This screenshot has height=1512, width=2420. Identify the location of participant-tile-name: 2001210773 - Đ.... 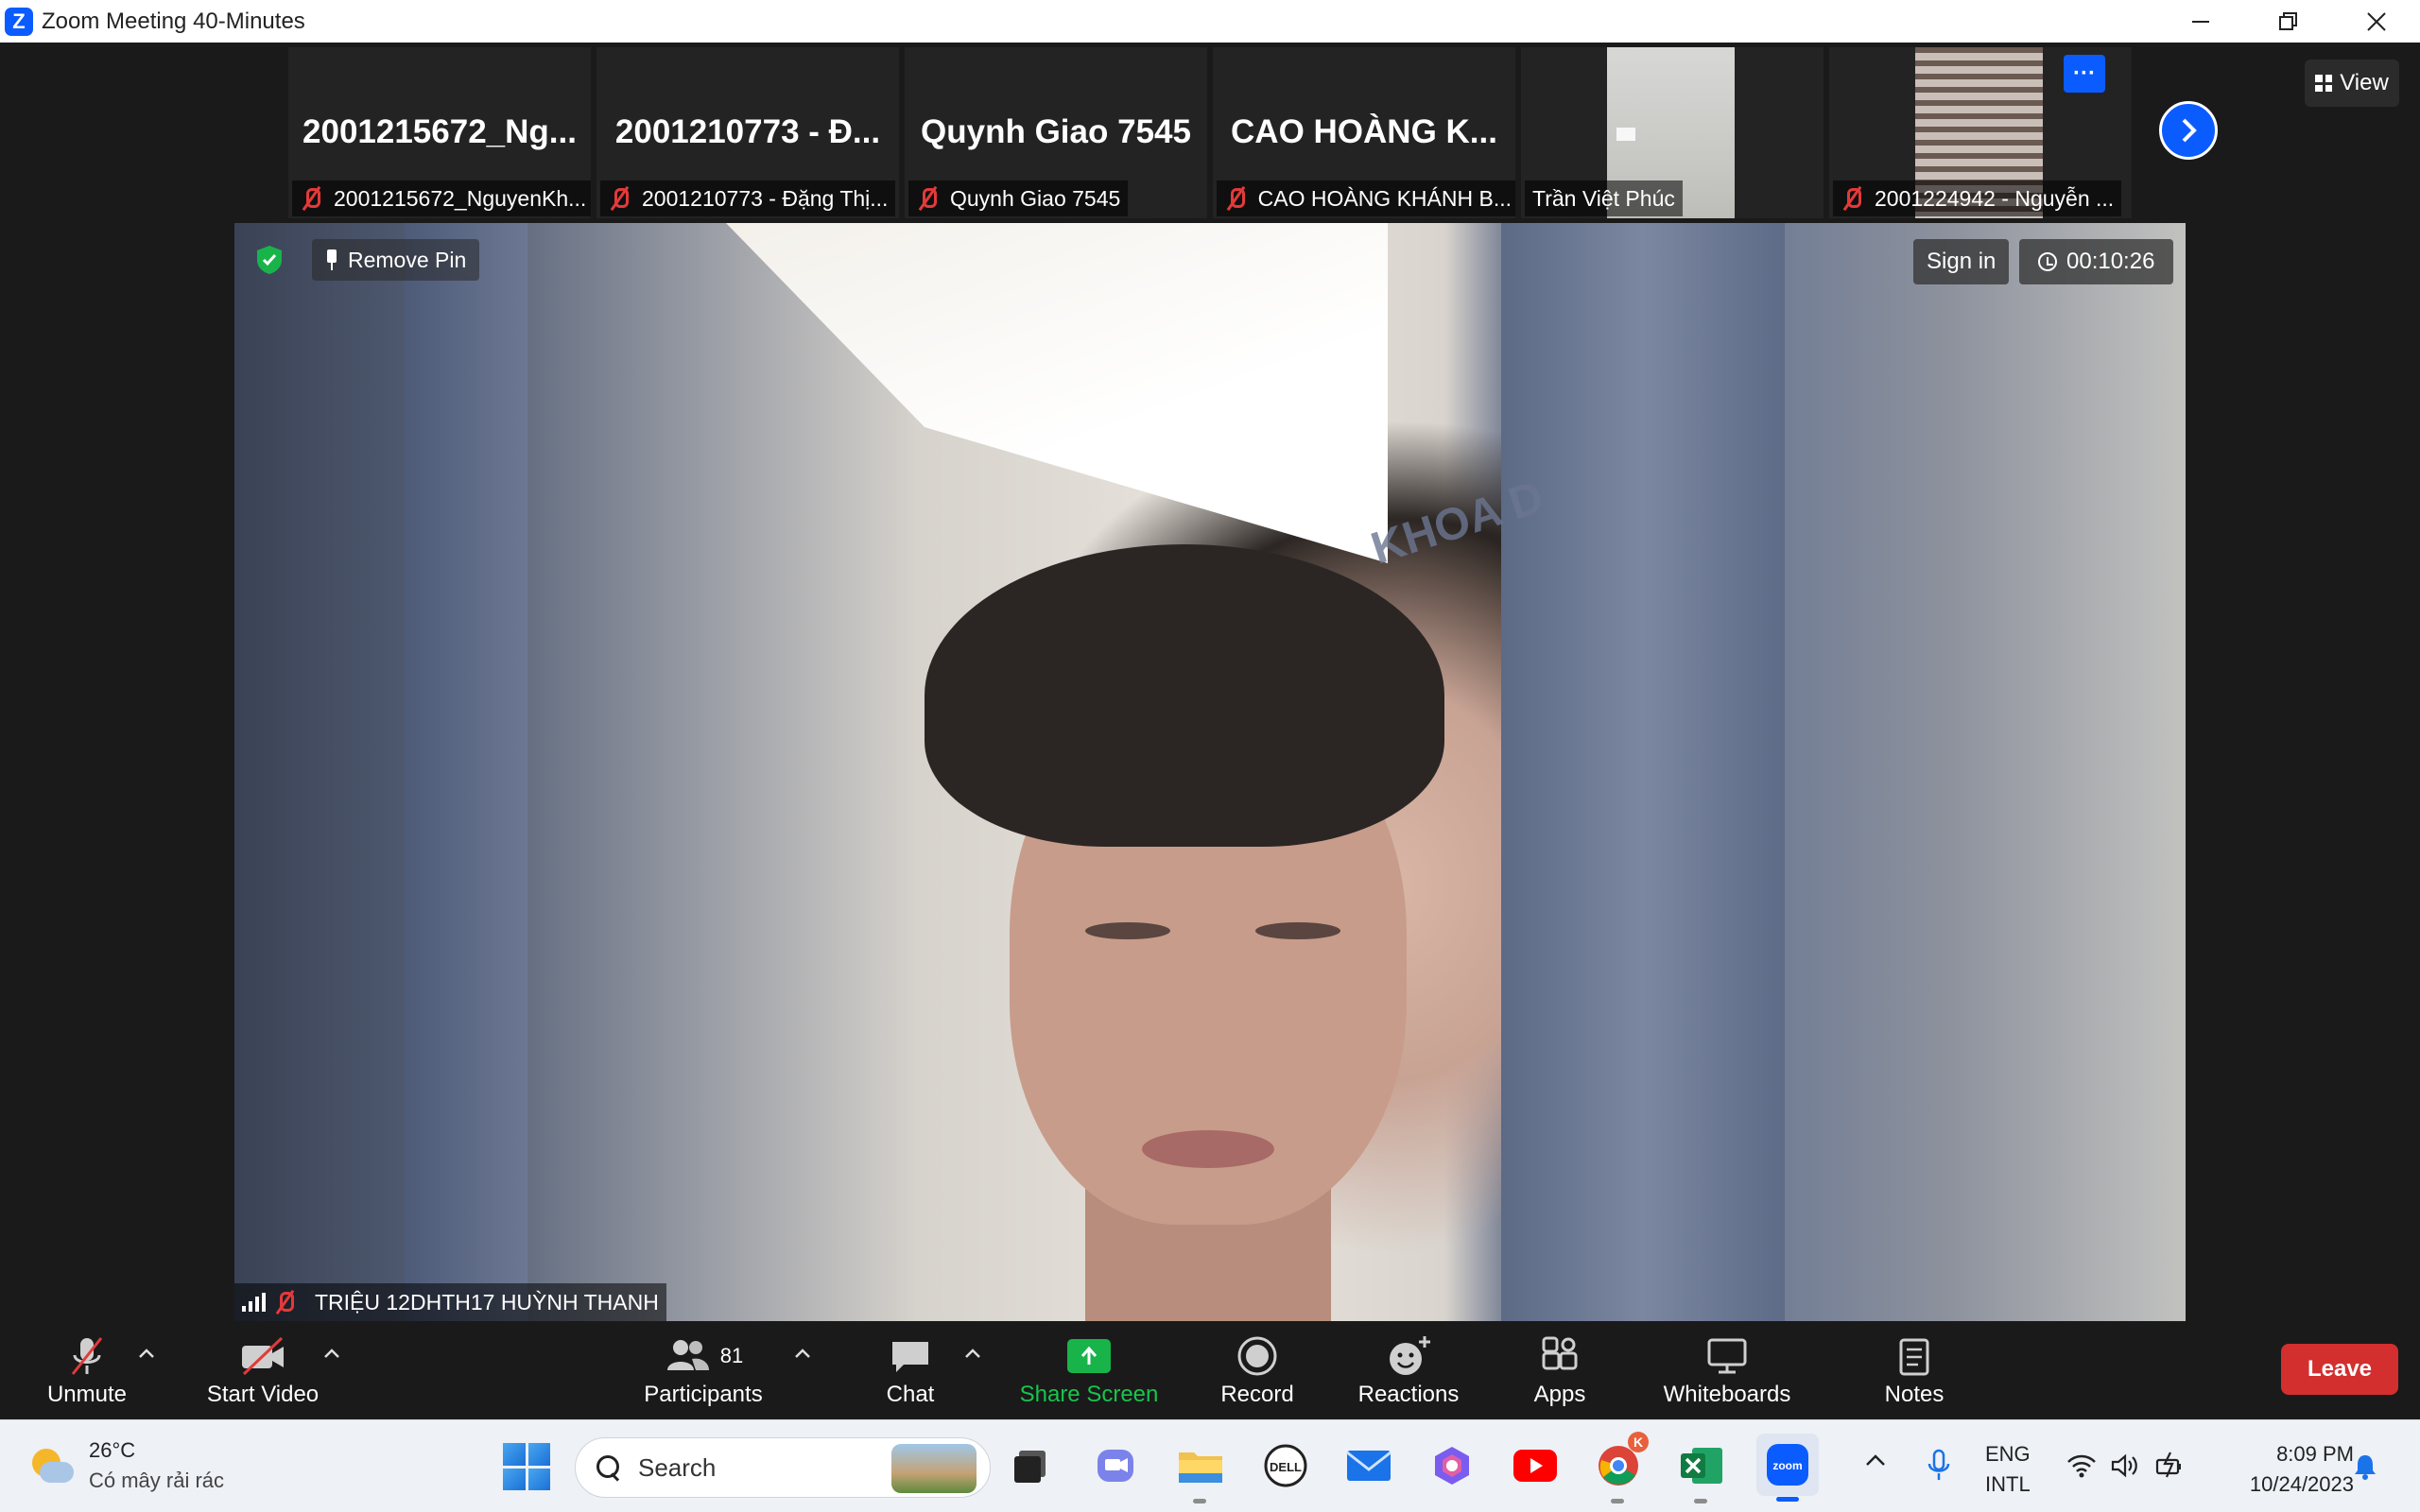
(747, 131).